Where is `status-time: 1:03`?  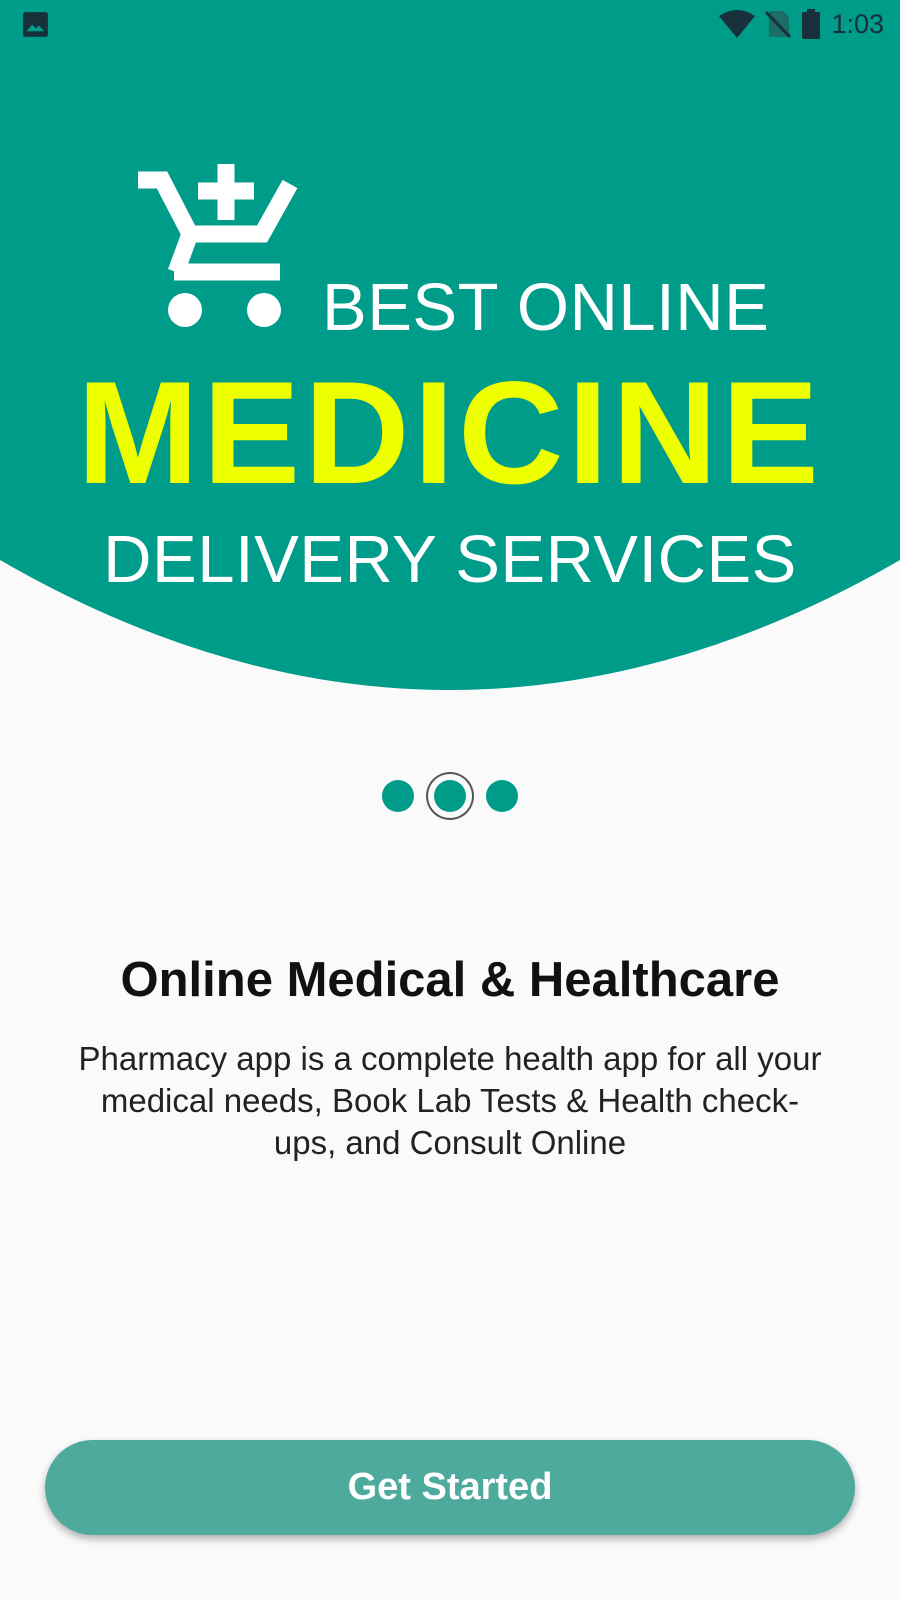
status-time: 1:03 is located at coordinates (857, 24).